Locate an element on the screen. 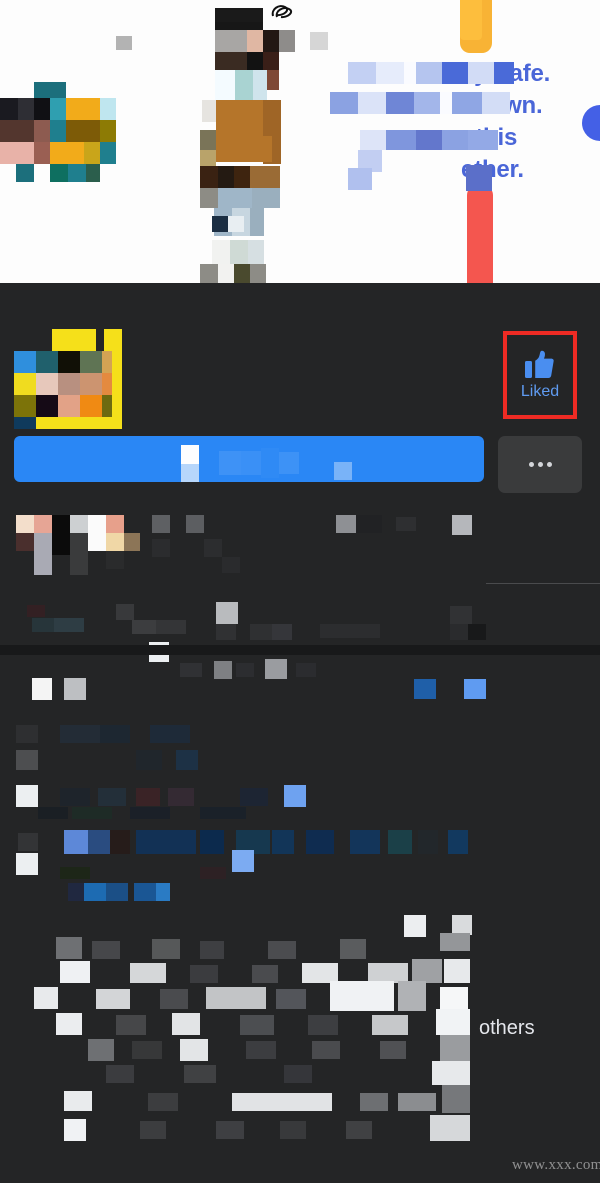  section-divider is located at coordinates (300, 650).